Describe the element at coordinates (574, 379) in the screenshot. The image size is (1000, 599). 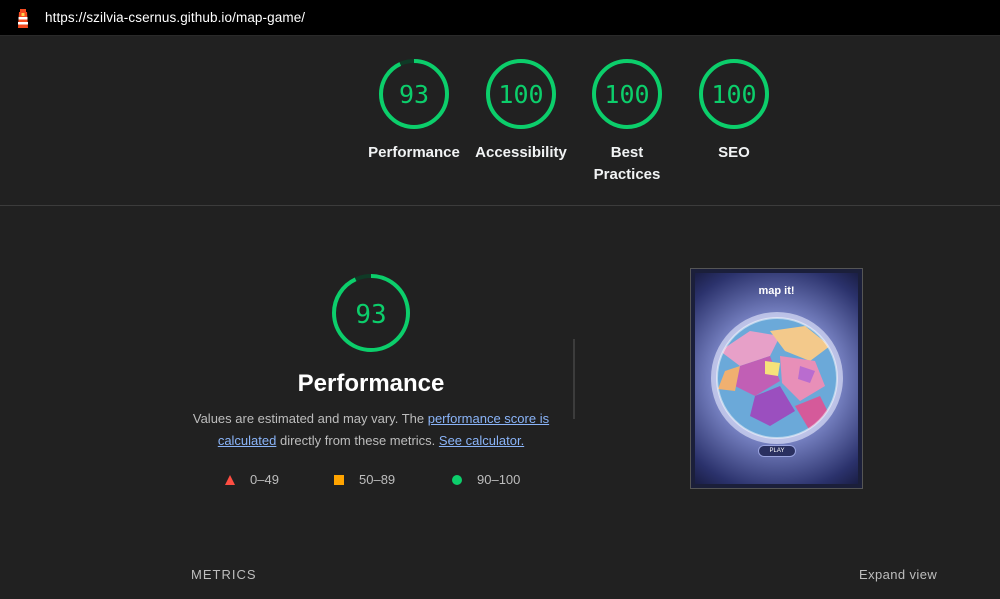
I see `vertical-divider` at that location.